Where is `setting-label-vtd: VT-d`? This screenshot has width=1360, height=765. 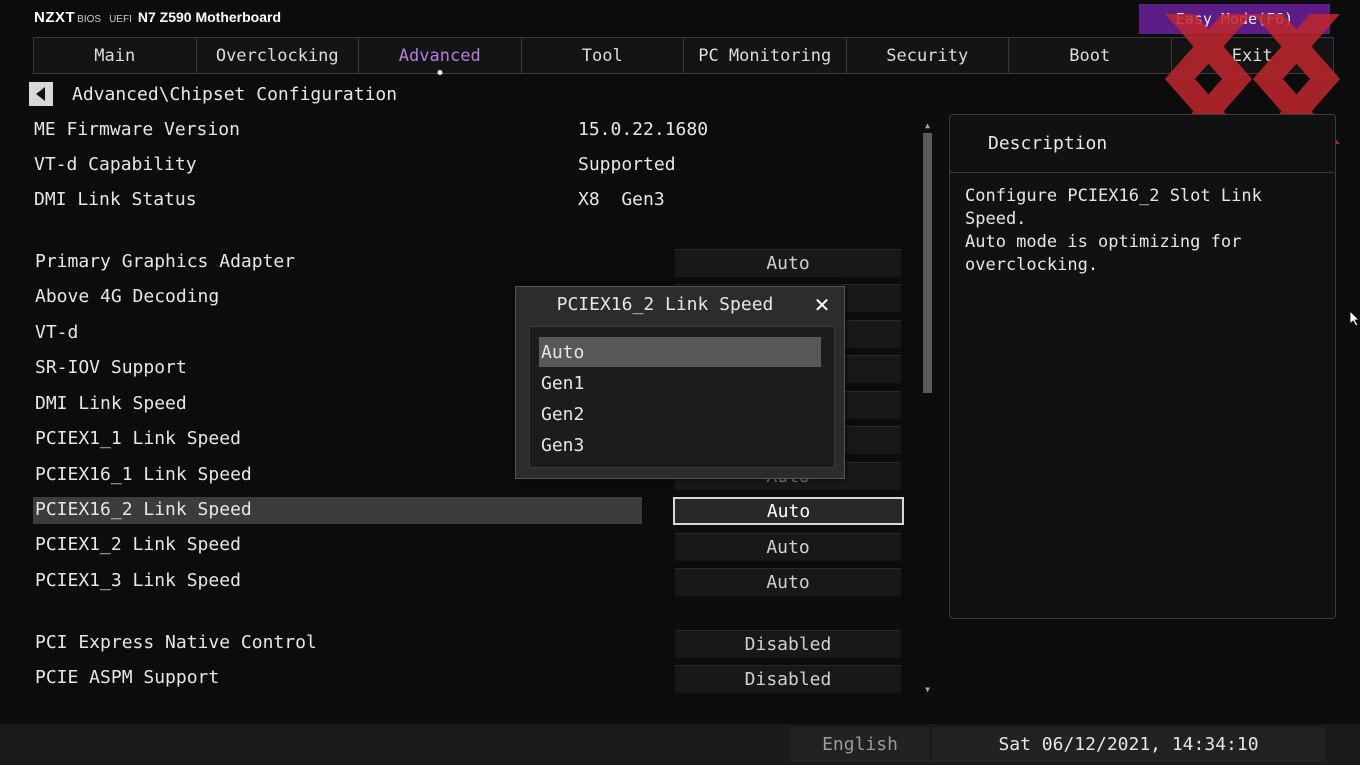 setting-label-vtd: VT-d is located at coordinates (56, 332).